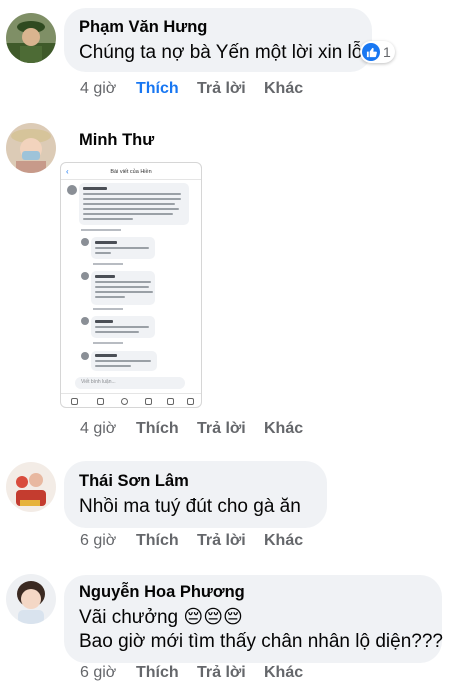 The image size is (476, 687). What do you see at coordinates (148, 401) in the screenshot?
I see `groups-icon` at bounding box center [148, 401].